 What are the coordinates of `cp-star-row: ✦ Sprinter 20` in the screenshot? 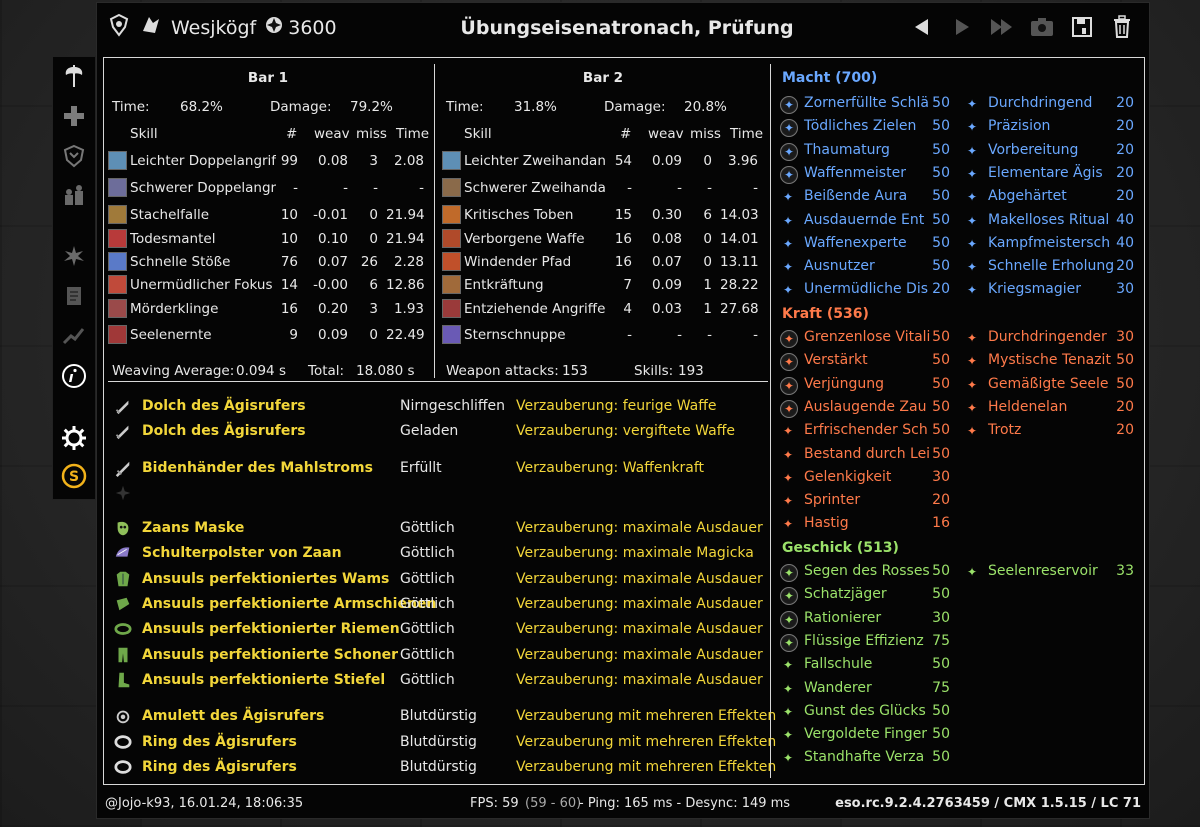 It's located at (868, 501).